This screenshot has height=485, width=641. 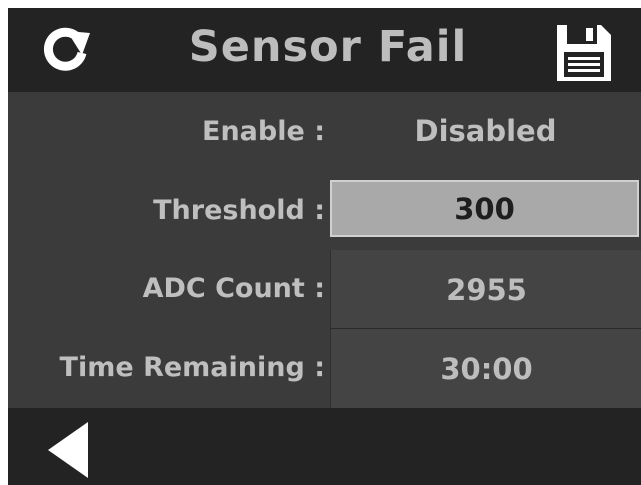 I want to click on refresh-button, so click(x=65, y=51).